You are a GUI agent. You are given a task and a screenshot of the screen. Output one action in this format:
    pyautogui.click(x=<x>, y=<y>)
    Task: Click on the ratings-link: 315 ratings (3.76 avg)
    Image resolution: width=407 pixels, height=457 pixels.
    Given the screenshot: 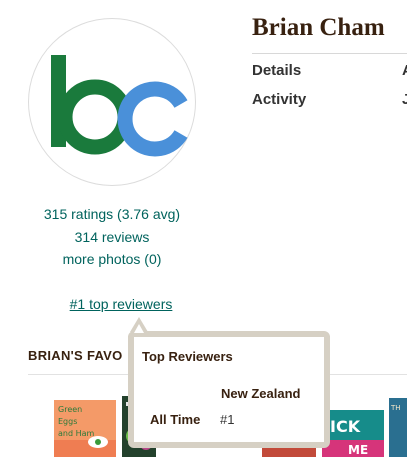 What is the action you would take?
    pyautogui.click(x=112, y=214)
    